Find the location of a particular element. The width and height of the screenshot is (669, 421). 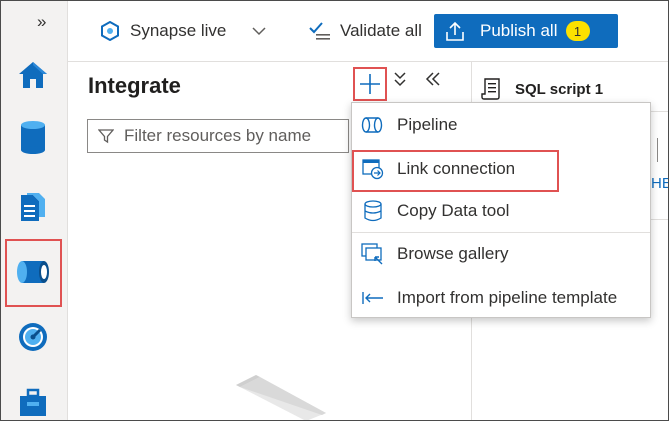

top-toolbar: Synapse live Validate all Publish all 1 is located at coordinates (368, 31).